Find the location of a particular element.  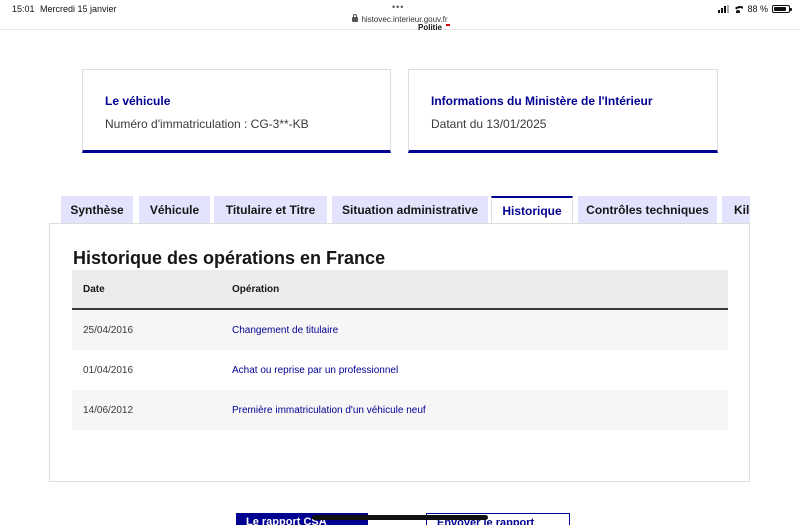

row-operation: Changement de titulaire is located at coordinates (285, 330).